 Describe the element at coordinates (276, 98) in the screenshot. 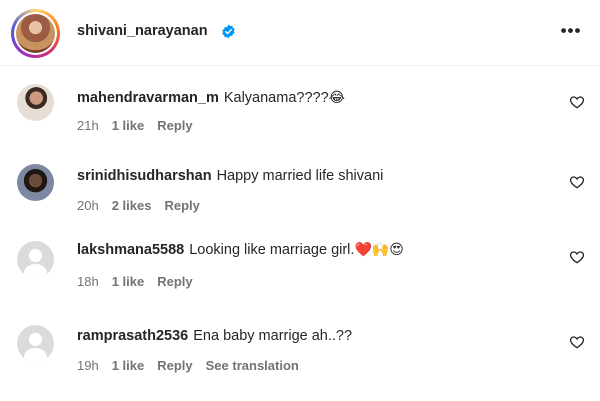

I see `comment-text: Kalyanama????` at that location.